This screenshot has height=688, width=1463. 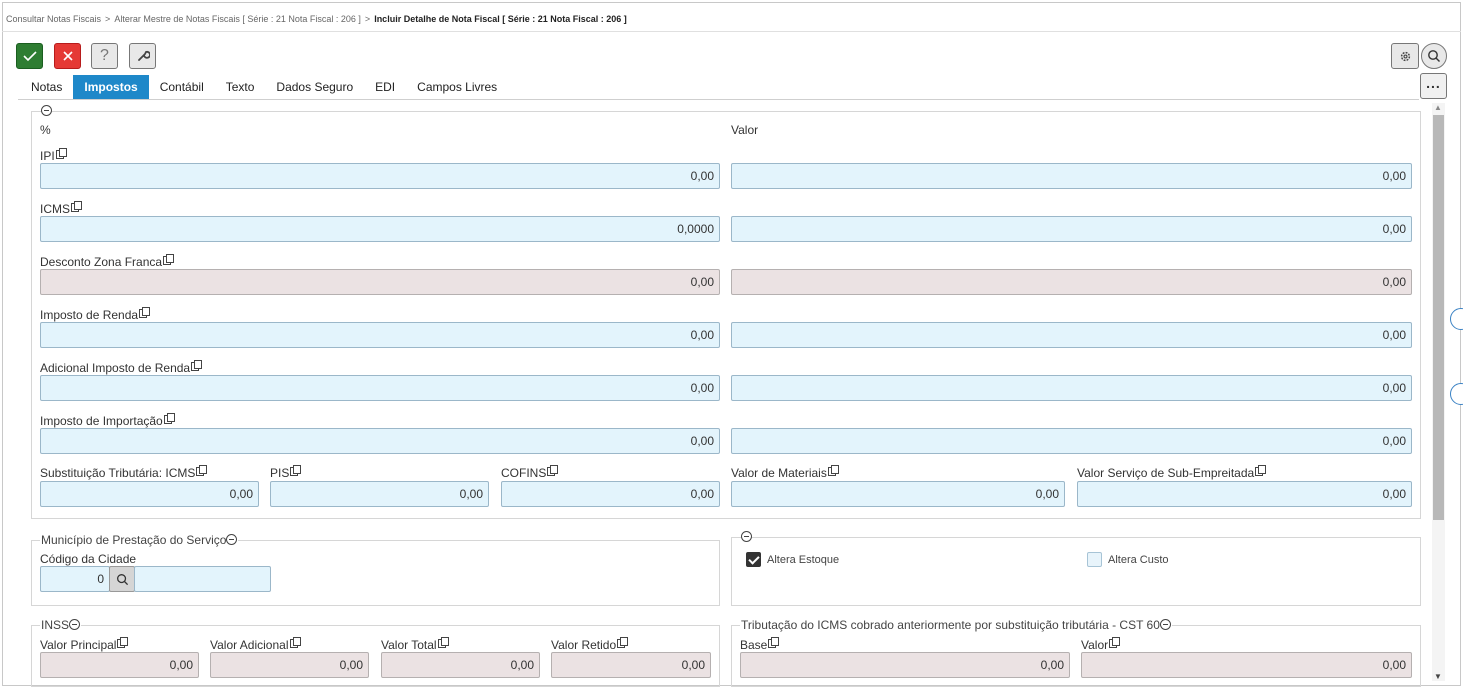 What do you see at coordinates (1071, 282) in the screenshot?
I see `desconto-zona-franca-value-field: 0,00` at bounding box center [1071, 282].